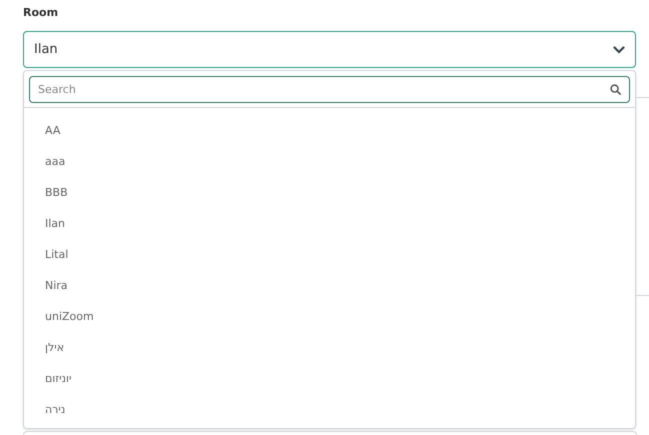  Describe the element at coordinates (329, 131) in the screenshot. I see `dropdown-option: AA` at that location.